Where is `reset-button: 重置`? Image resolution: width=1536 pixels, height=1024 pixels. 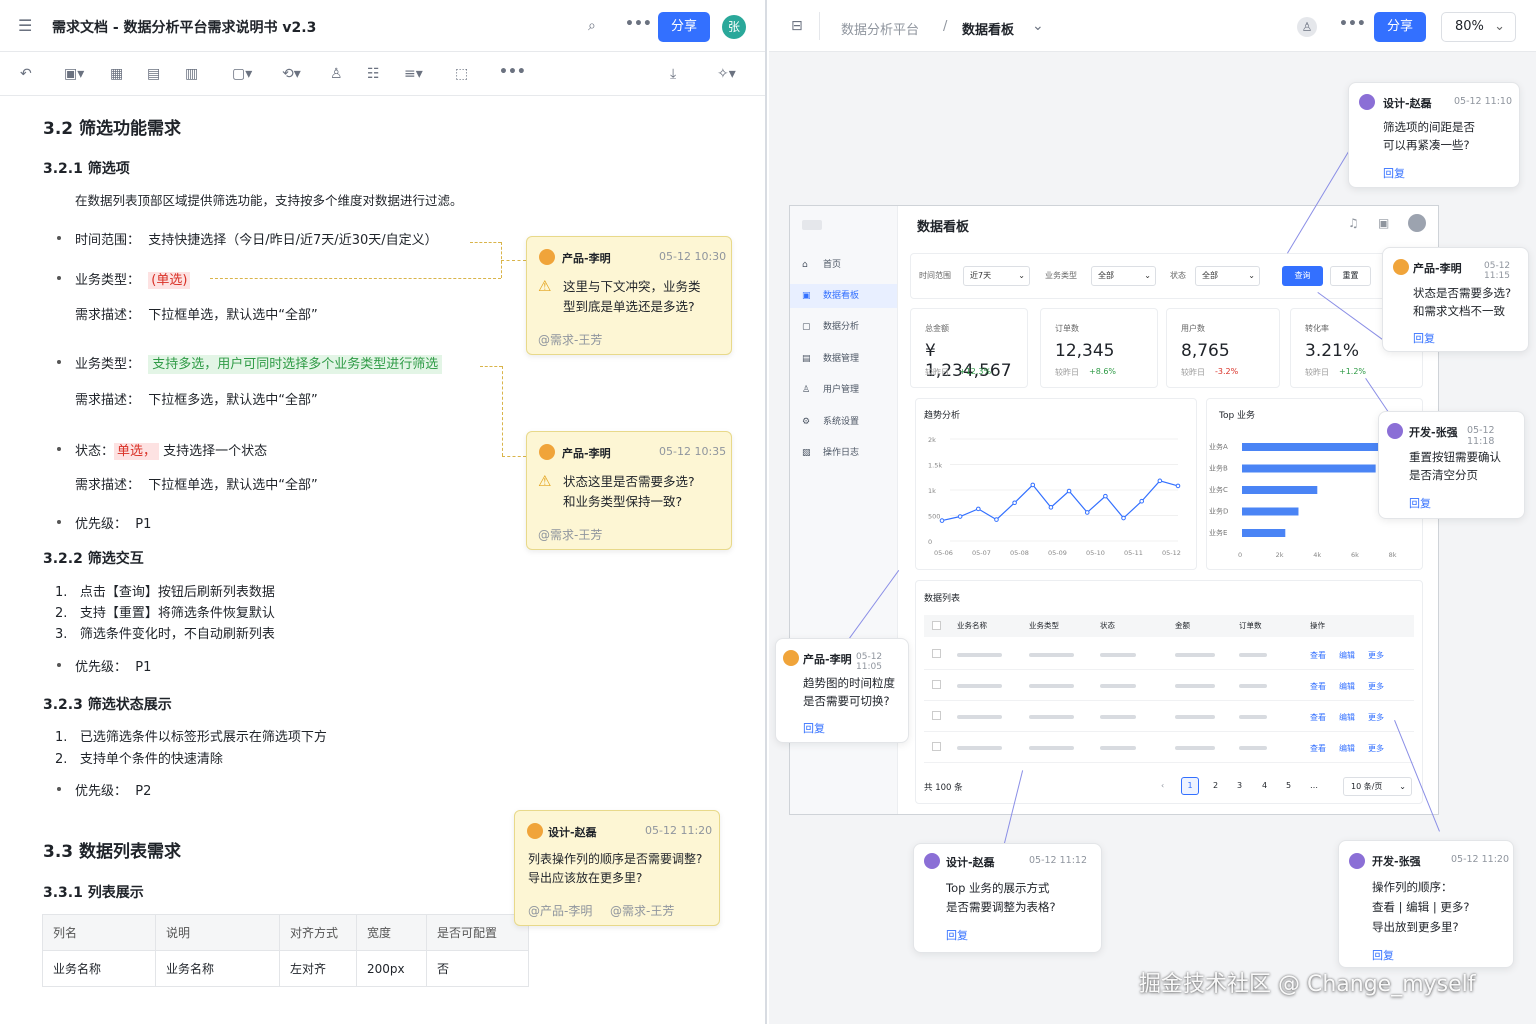 reset-button: 重置 is located at coordinates (1350, 276).